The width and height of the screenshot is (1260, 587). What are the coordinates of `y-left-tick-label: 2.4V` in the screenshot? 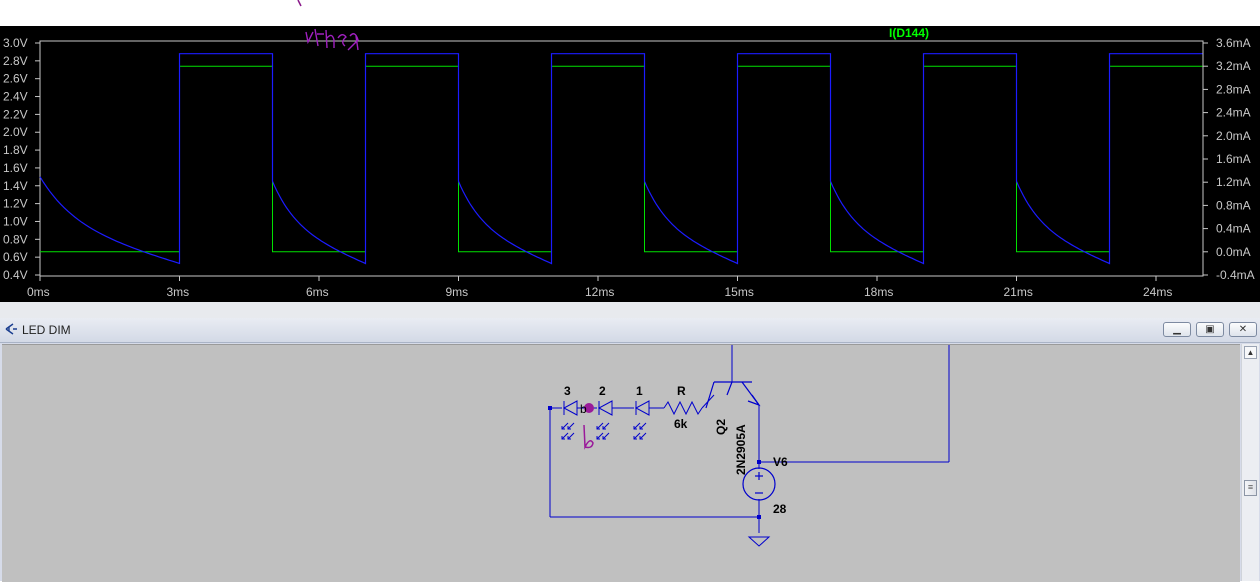 It's located at (15, 97).